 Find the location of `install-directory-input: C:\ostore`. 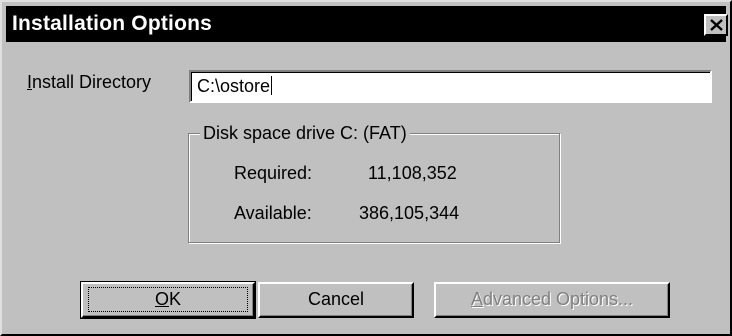

install-directory-input: C:\ostore is located at coordinates (450, 86).